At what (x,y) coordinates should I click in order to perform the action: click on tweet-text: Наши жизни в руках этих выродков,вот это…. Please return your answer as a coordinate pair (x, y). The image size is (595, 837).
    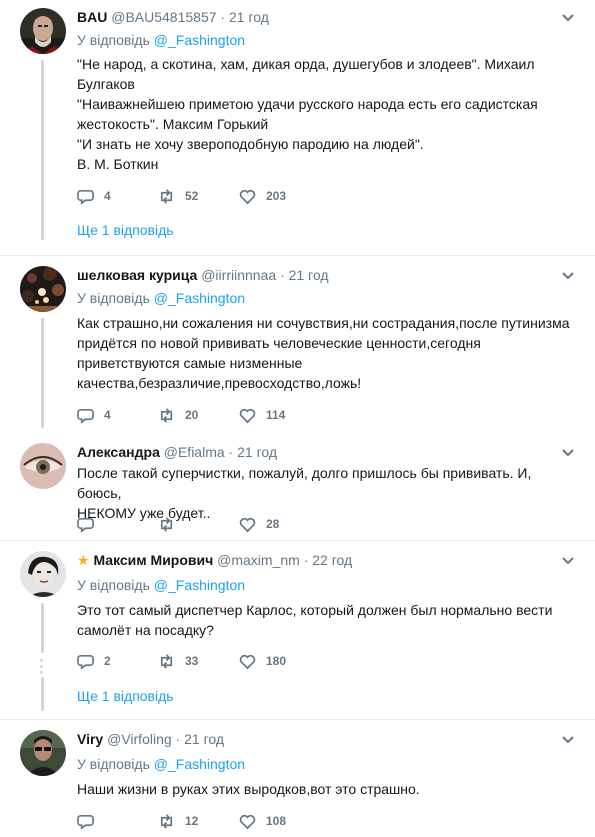
    Looking at the image, I should click on (327, 789).